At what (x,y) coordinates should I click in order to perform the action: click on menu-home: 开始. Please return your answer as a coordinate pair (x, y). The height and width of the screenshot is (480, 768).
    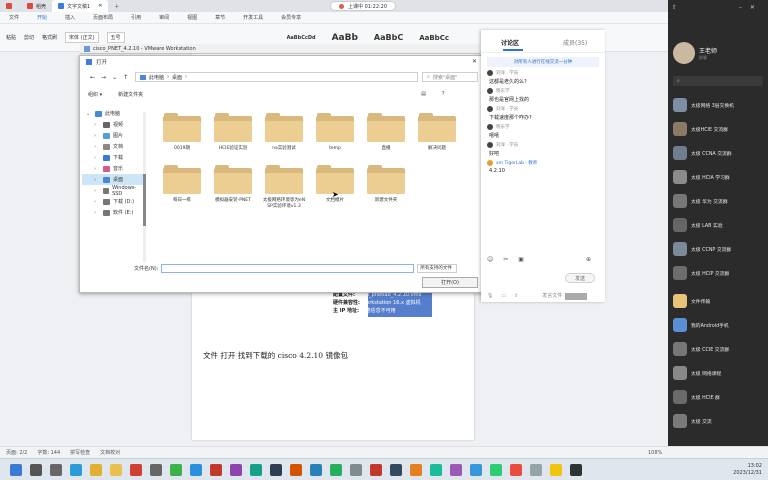
    Looking at the image, I should click on (42, 17).